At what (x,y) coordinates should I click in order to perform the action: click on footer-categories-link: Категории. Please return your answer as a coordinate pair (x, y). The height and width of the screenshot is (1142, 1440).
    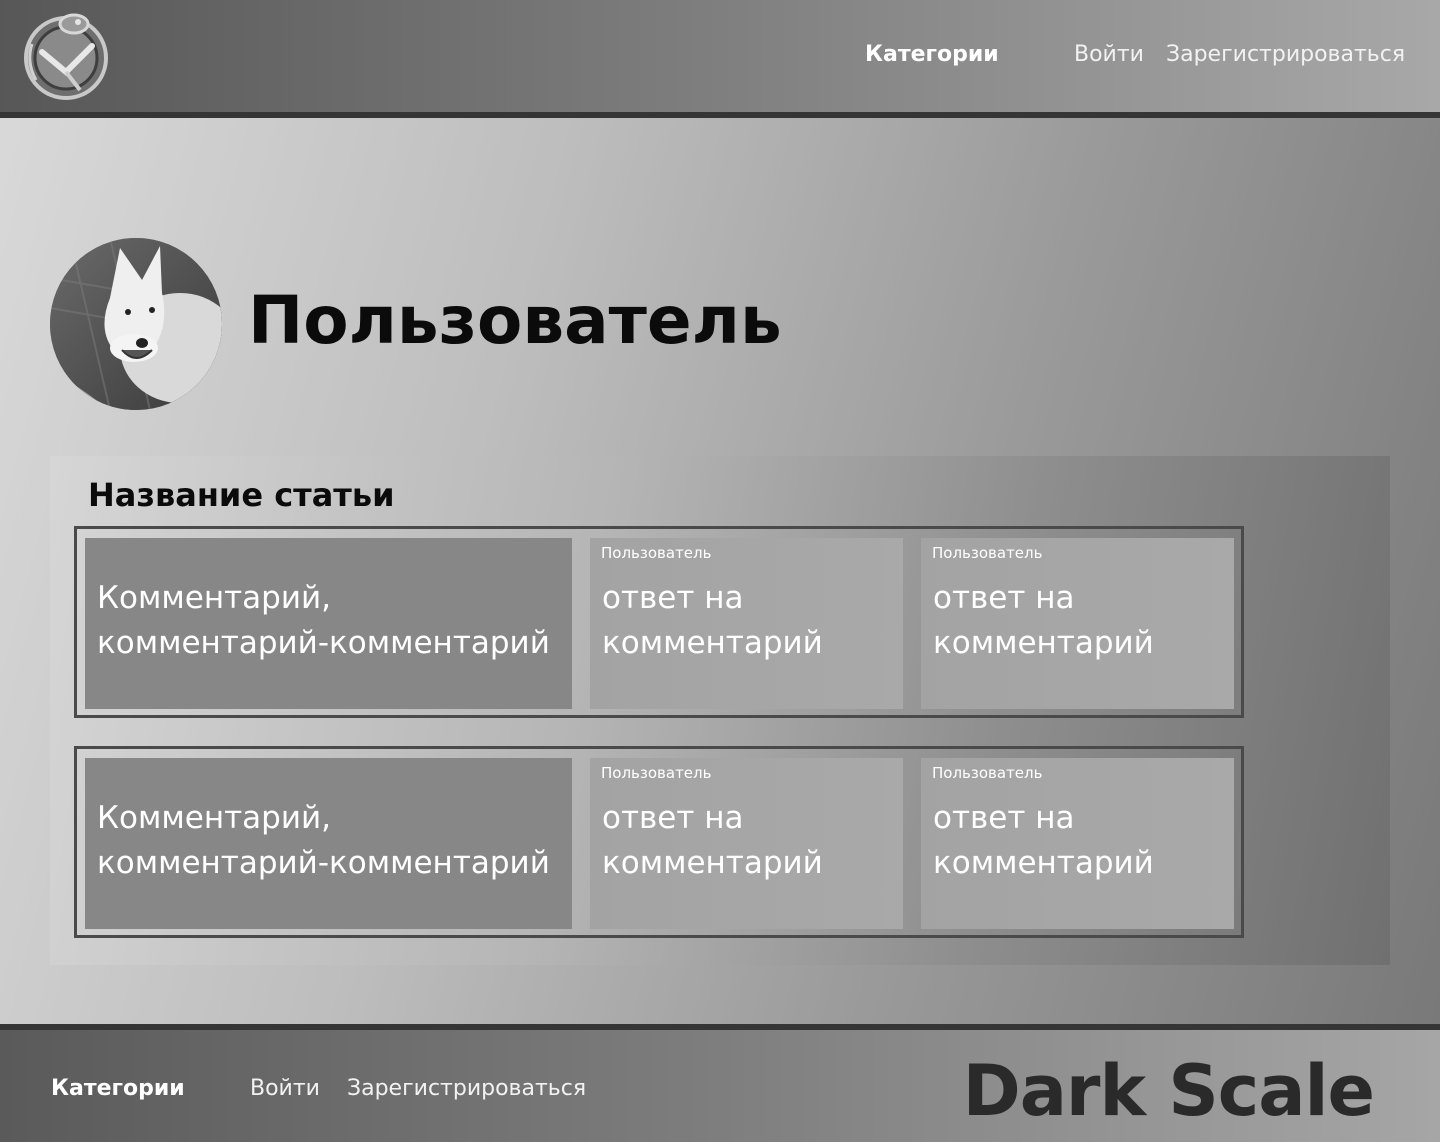
    Looking at the image, I should click on (118, 1088).